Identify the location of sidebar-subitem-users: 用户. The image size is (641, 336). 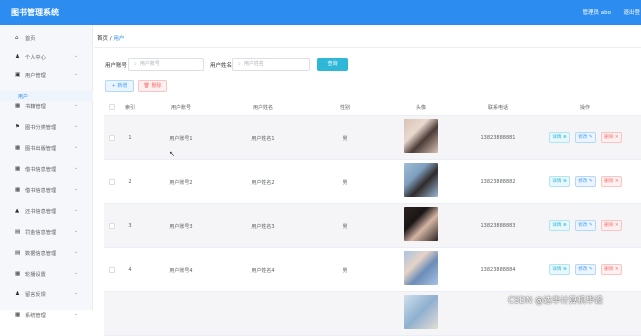
(46, 96).